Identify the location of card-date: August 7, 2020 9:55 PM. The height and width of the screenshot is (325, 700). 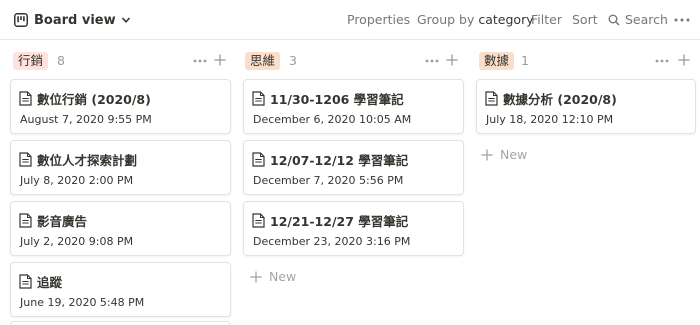
(86, 119).